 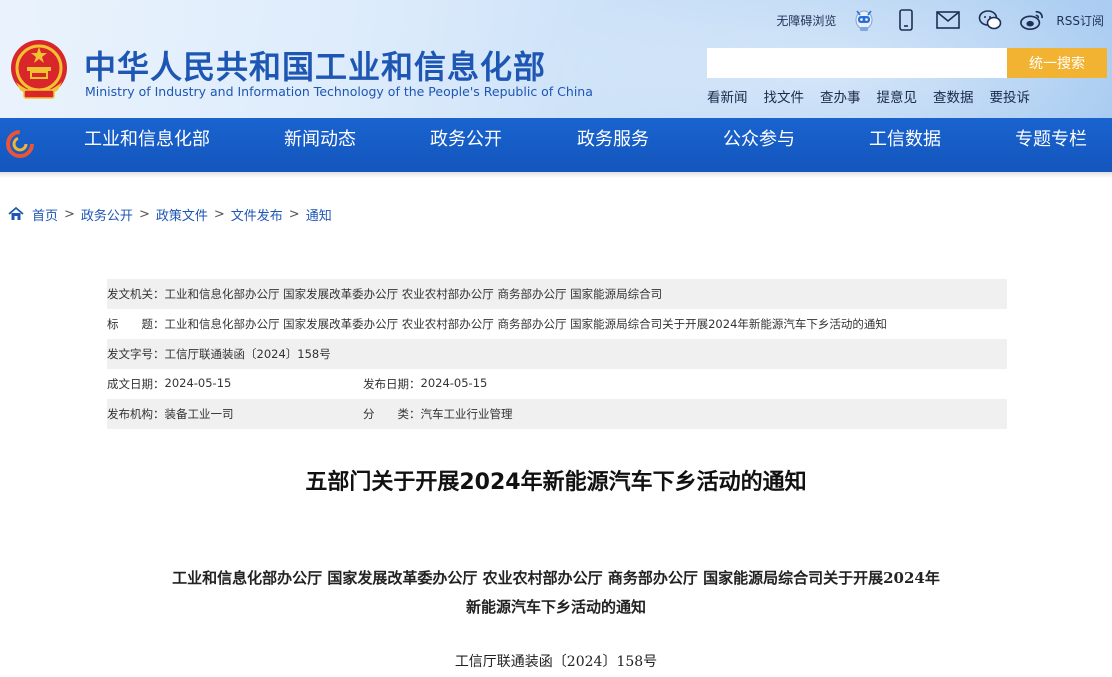 What do you see at coordinates (198, 383) in the screenshot?
I see `meta-created-value: 2024-05-15` at bounding box center [198, 383].